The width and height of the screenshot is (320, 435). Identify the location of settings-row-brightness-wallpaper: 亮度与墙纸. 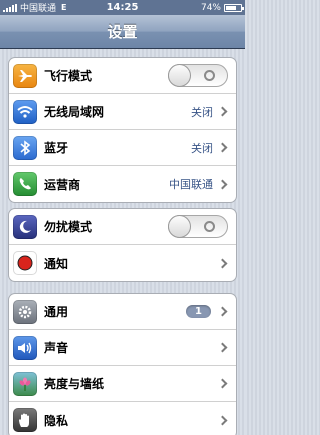
(122, 384).